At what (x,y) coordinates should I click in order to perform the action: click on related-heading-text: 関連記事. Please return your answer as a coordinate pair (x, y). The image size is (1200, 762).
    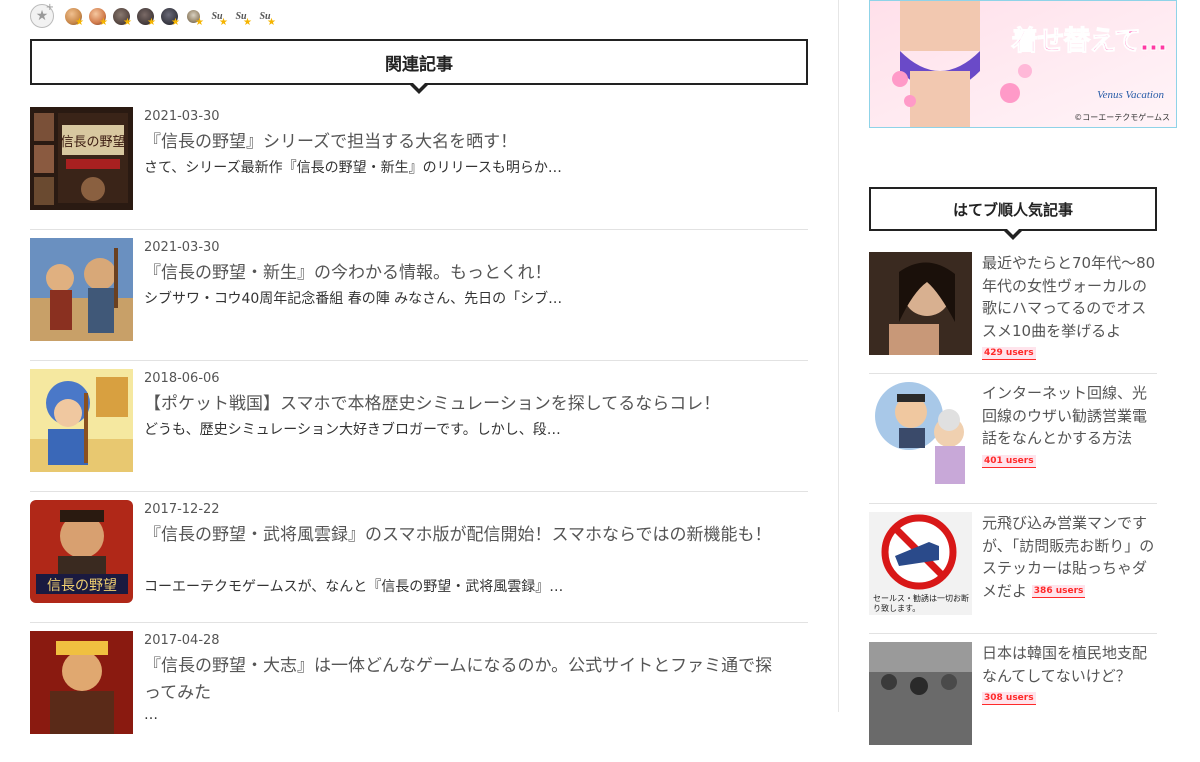
    Looking at the image, I should click on (419, 64).